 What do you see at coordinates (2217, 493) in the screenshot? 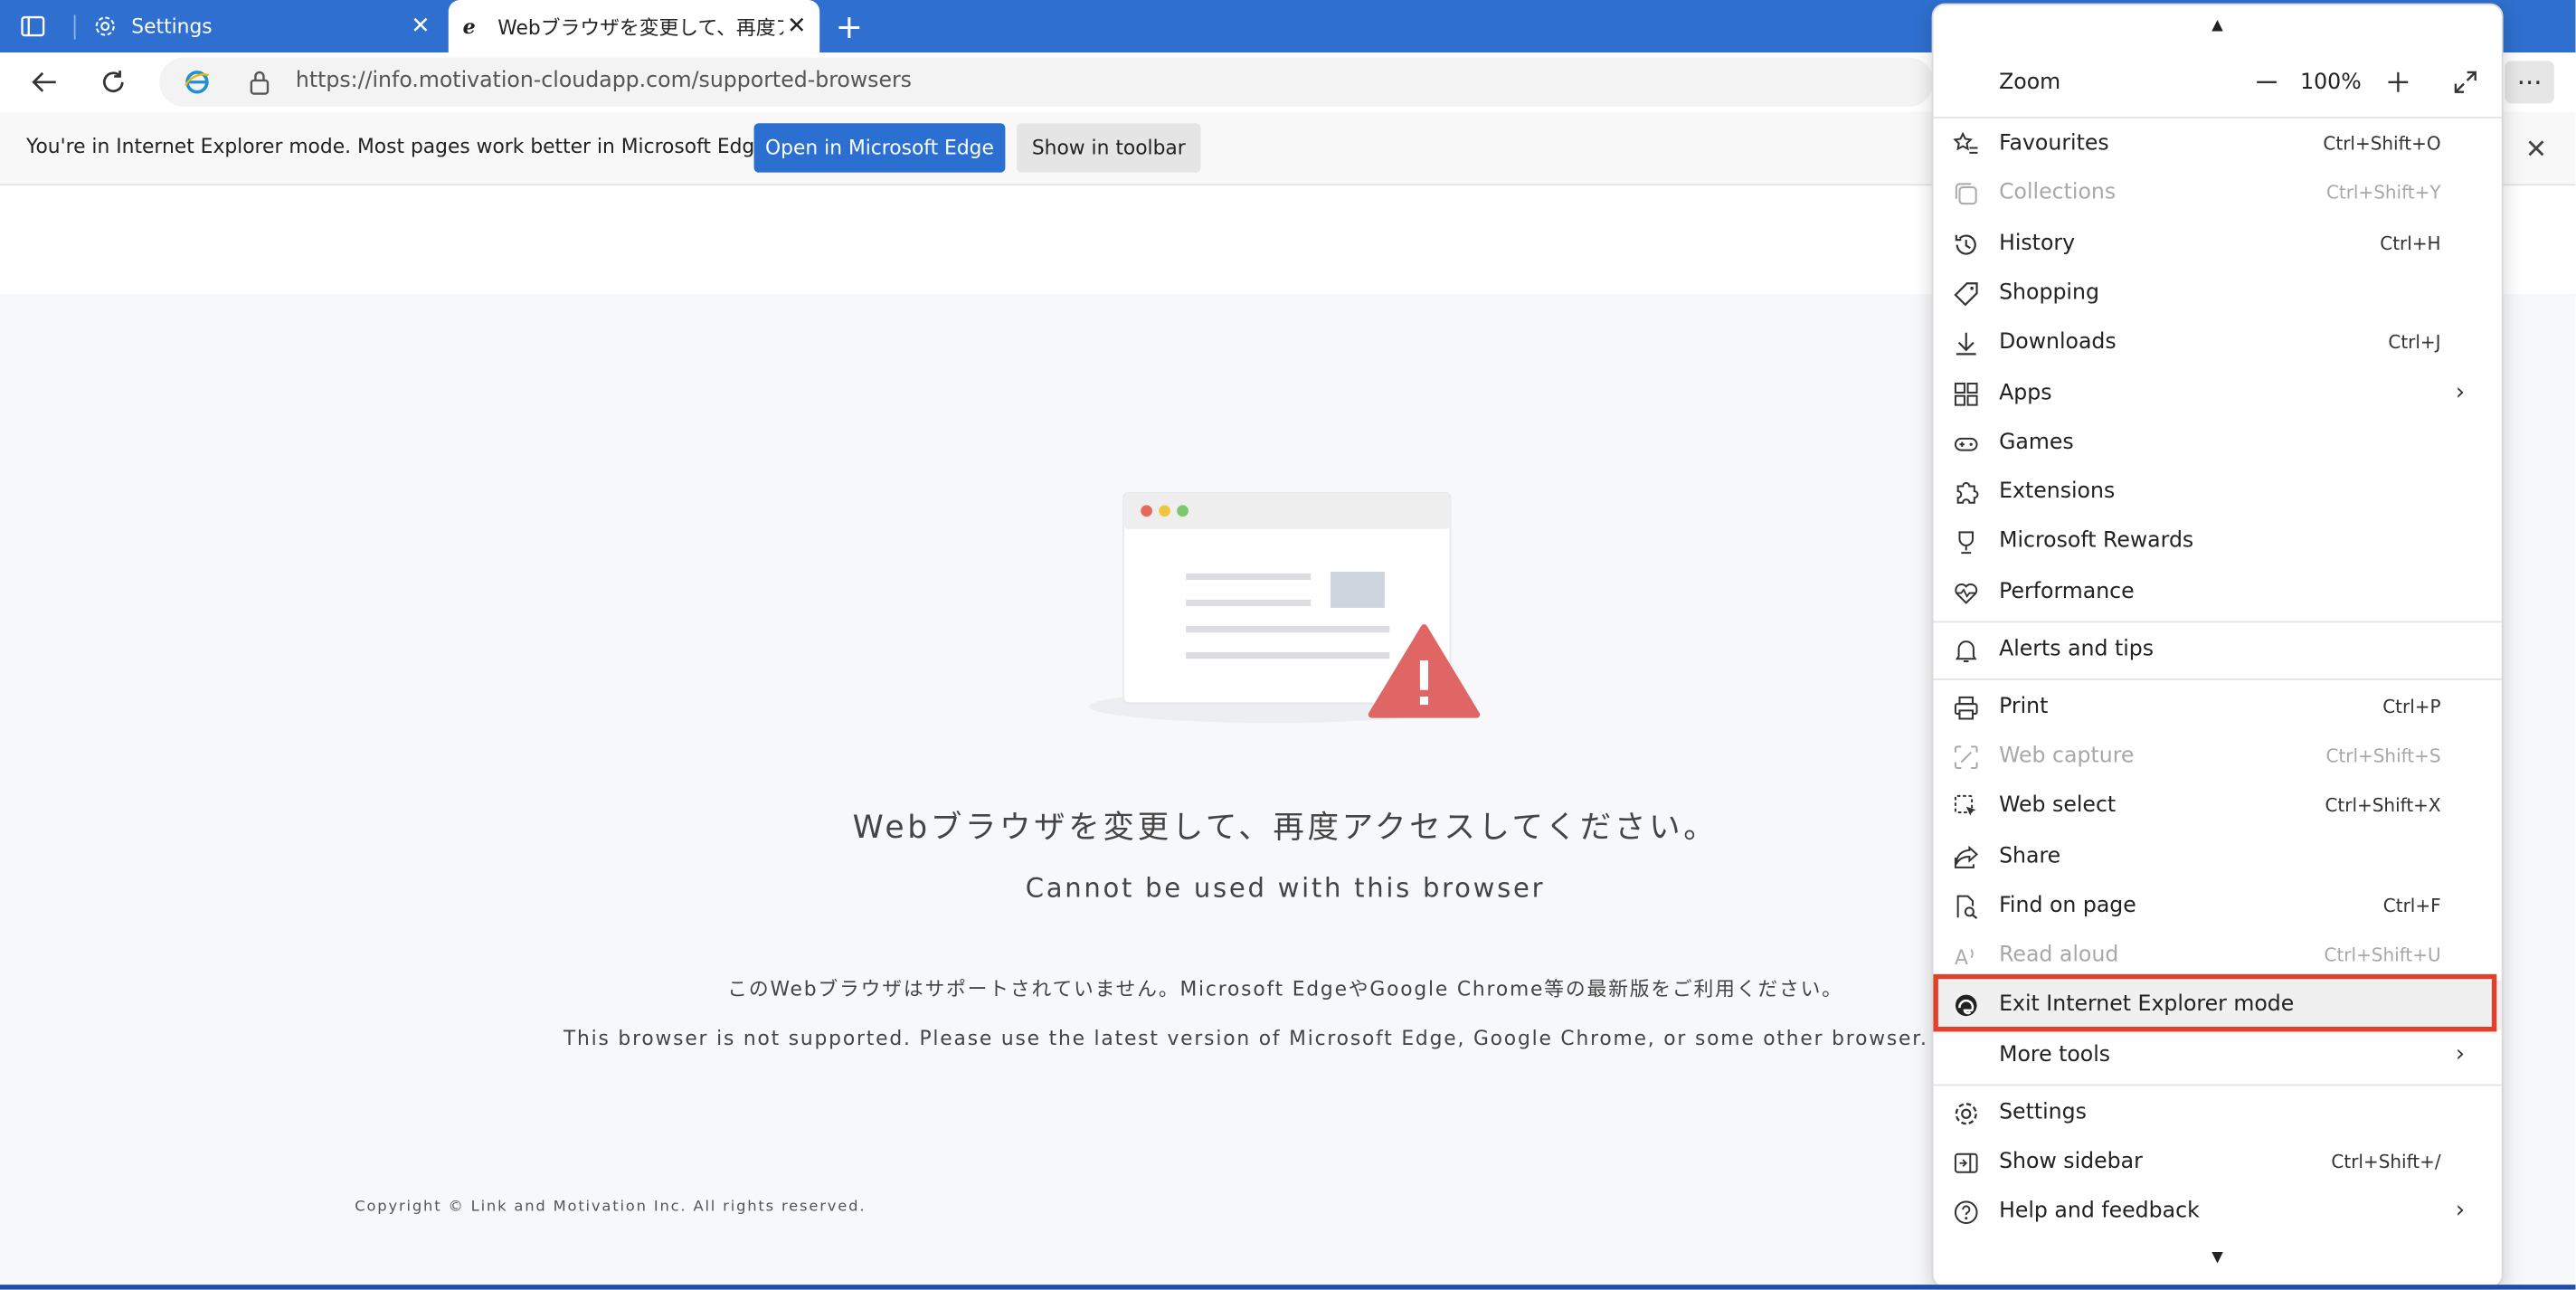
I see `menu-item-extensions: Extensions` at bounding box center [2217, 493].